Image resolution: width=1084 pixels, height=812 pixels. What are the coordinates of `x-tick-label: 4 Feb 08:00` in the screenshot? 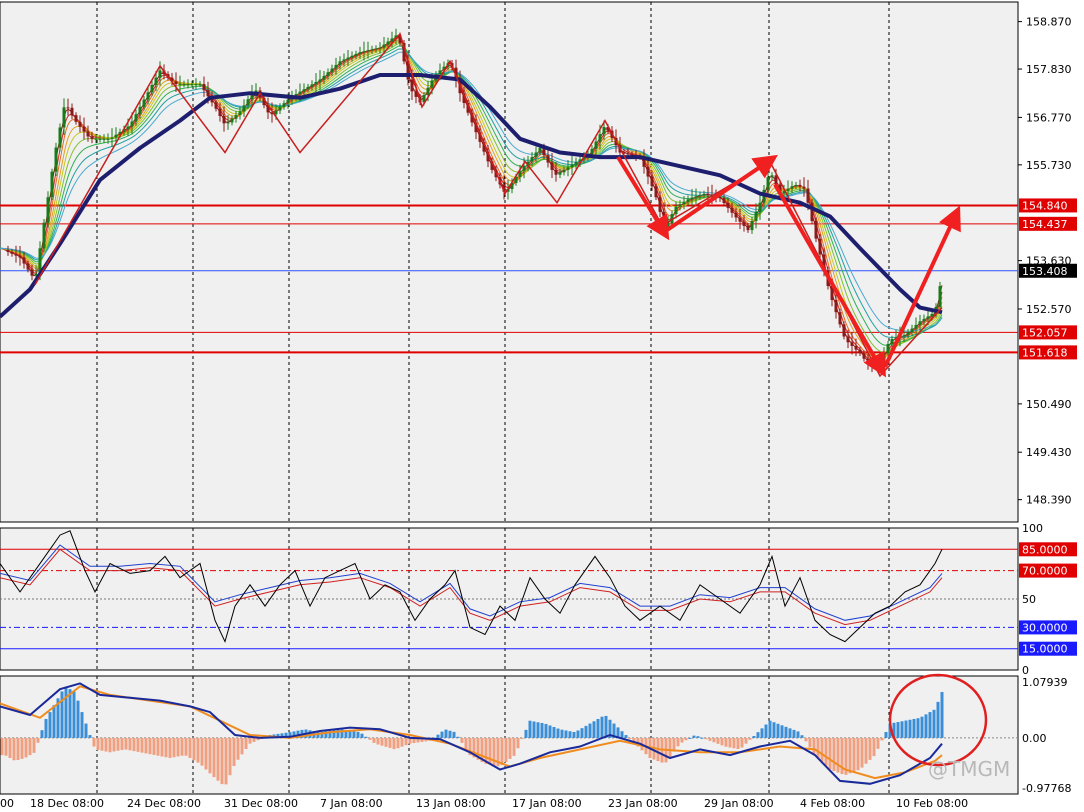 It's located at (832, 803).